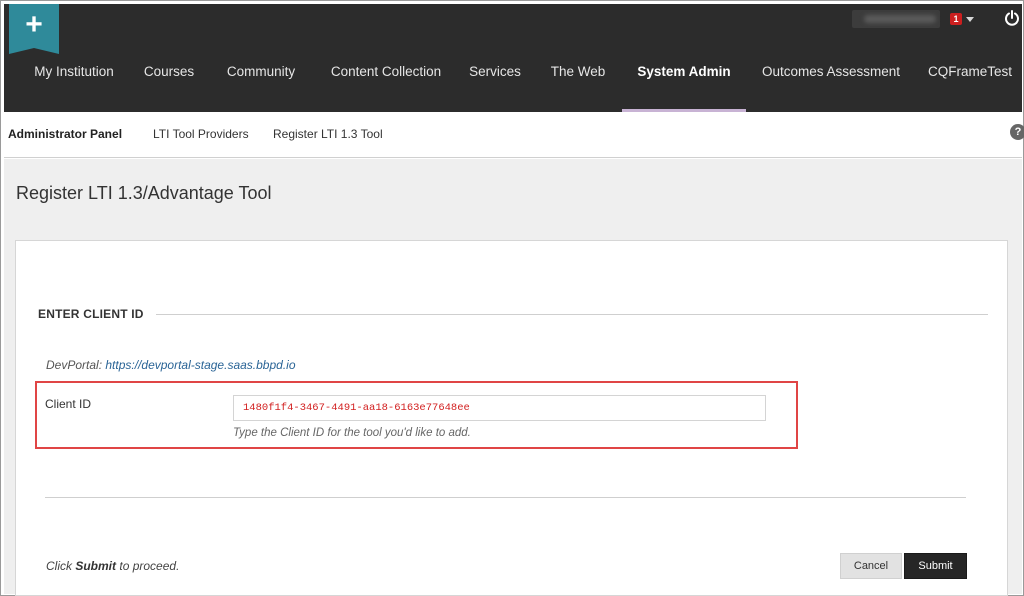  I want to click on nav-my-institution: My Institution, so click(74, 80).